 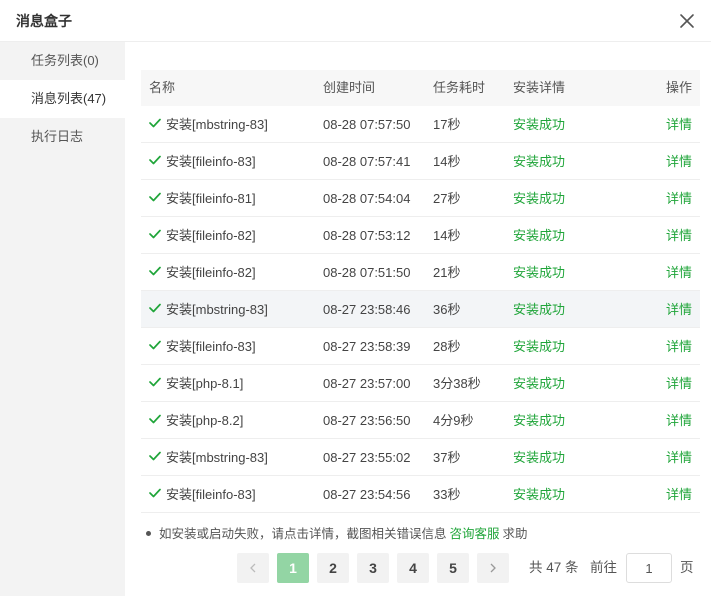 I want to click on created-time: 08-27 23:57:00, so click(x=367, y=383).